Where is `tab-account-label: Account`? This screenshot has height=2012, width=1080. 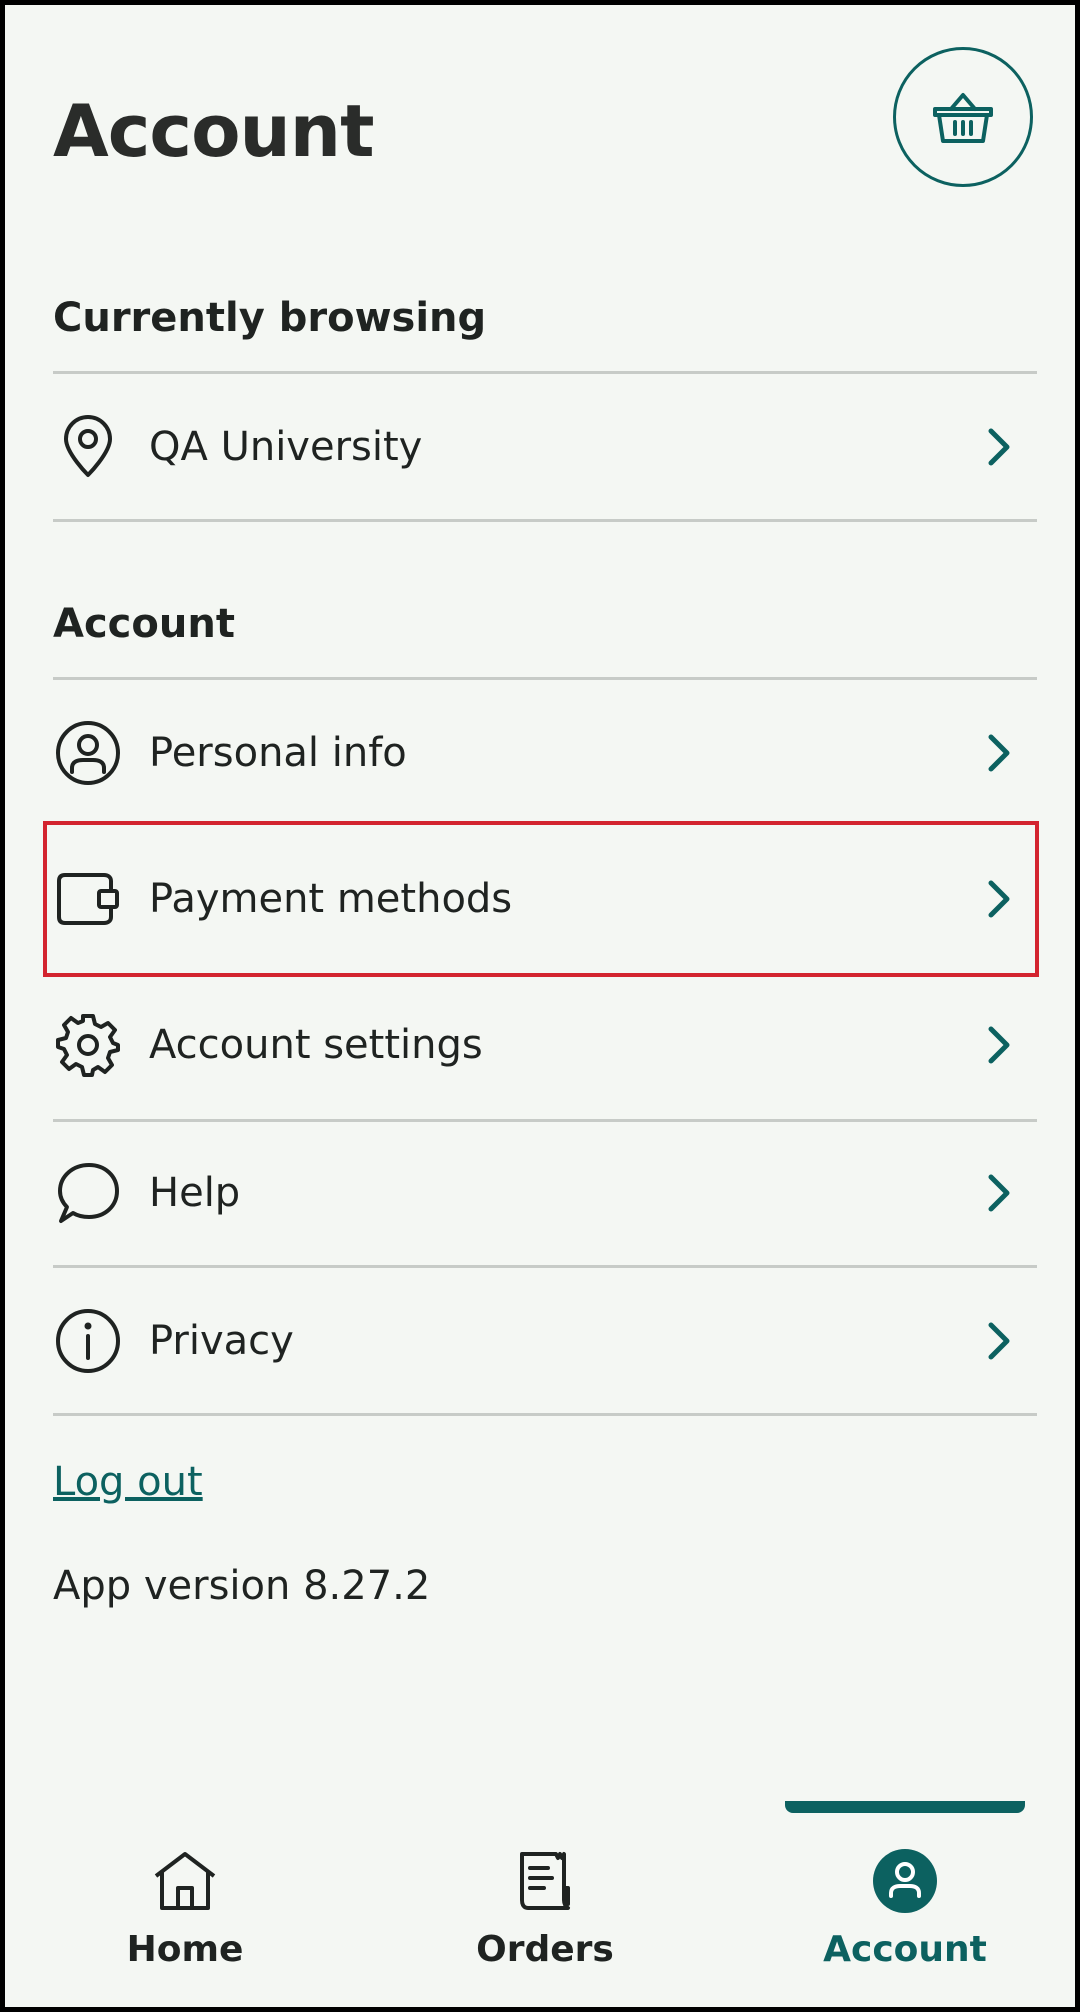 tab-account-label: Account is located at coordinates (905, 1949).